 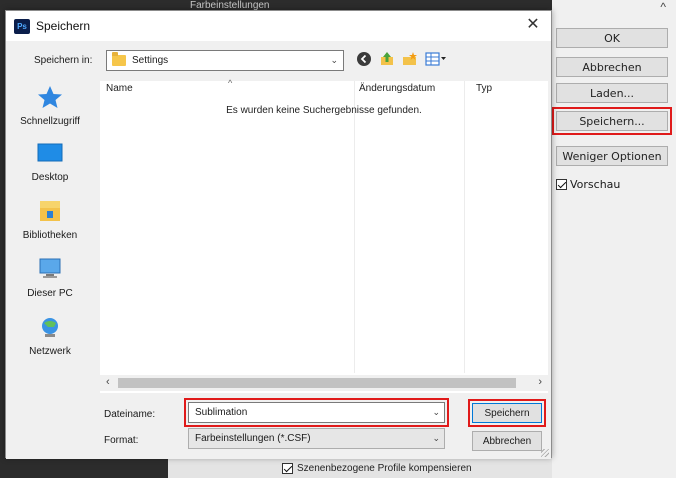 What do you see at coordinates (22, 26) in the screenshot?
I see `photoshop-icon: Ps` at bounding box center [22, 26].